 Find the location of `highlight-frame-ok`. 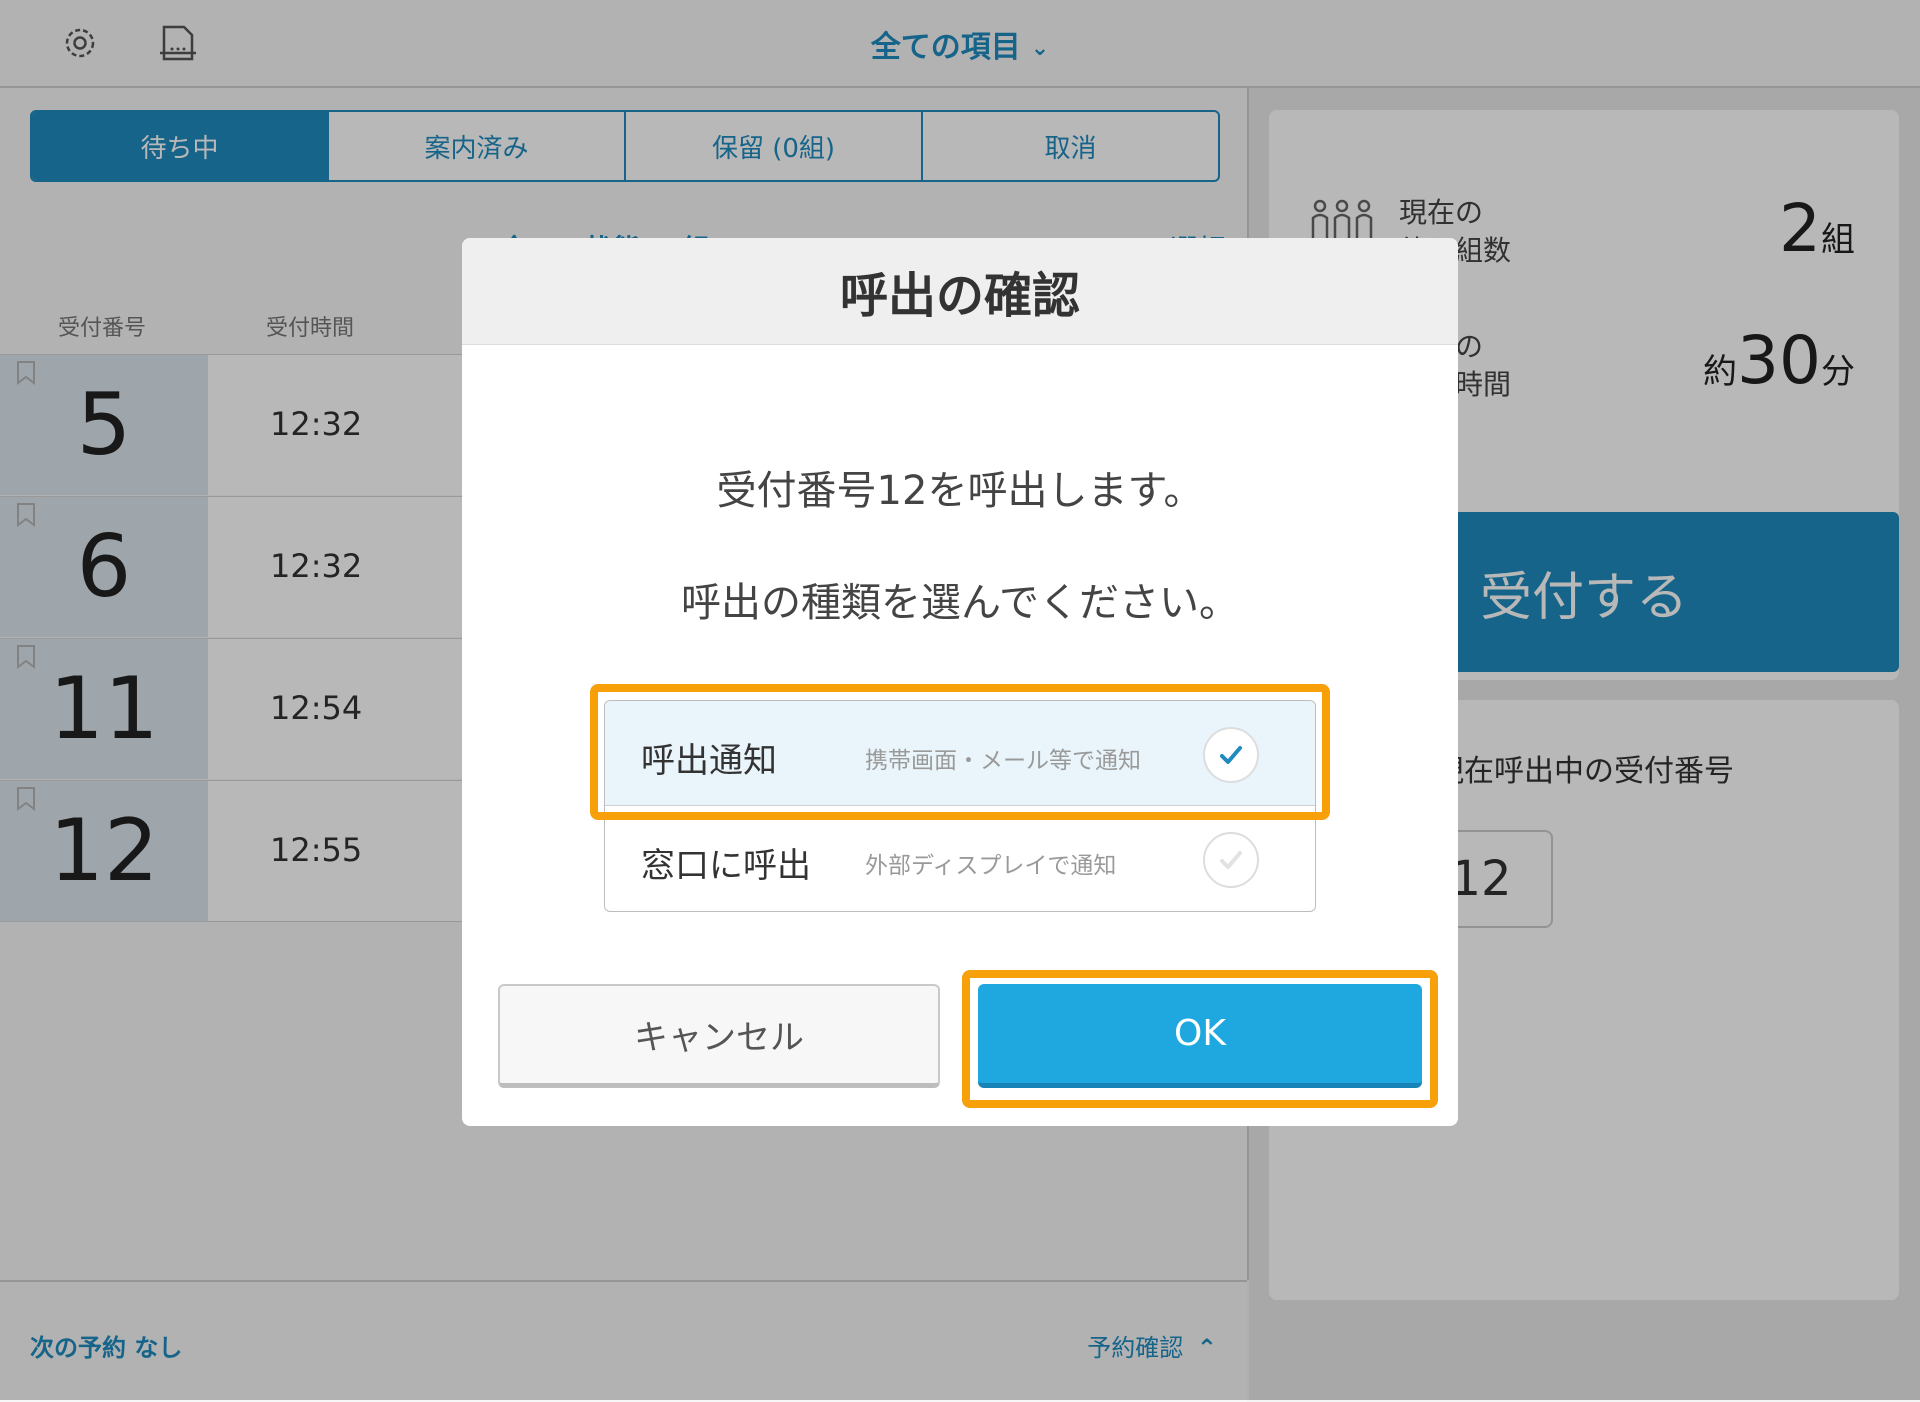

highlight-frame-ok is located at coordinates (1200, 1039).